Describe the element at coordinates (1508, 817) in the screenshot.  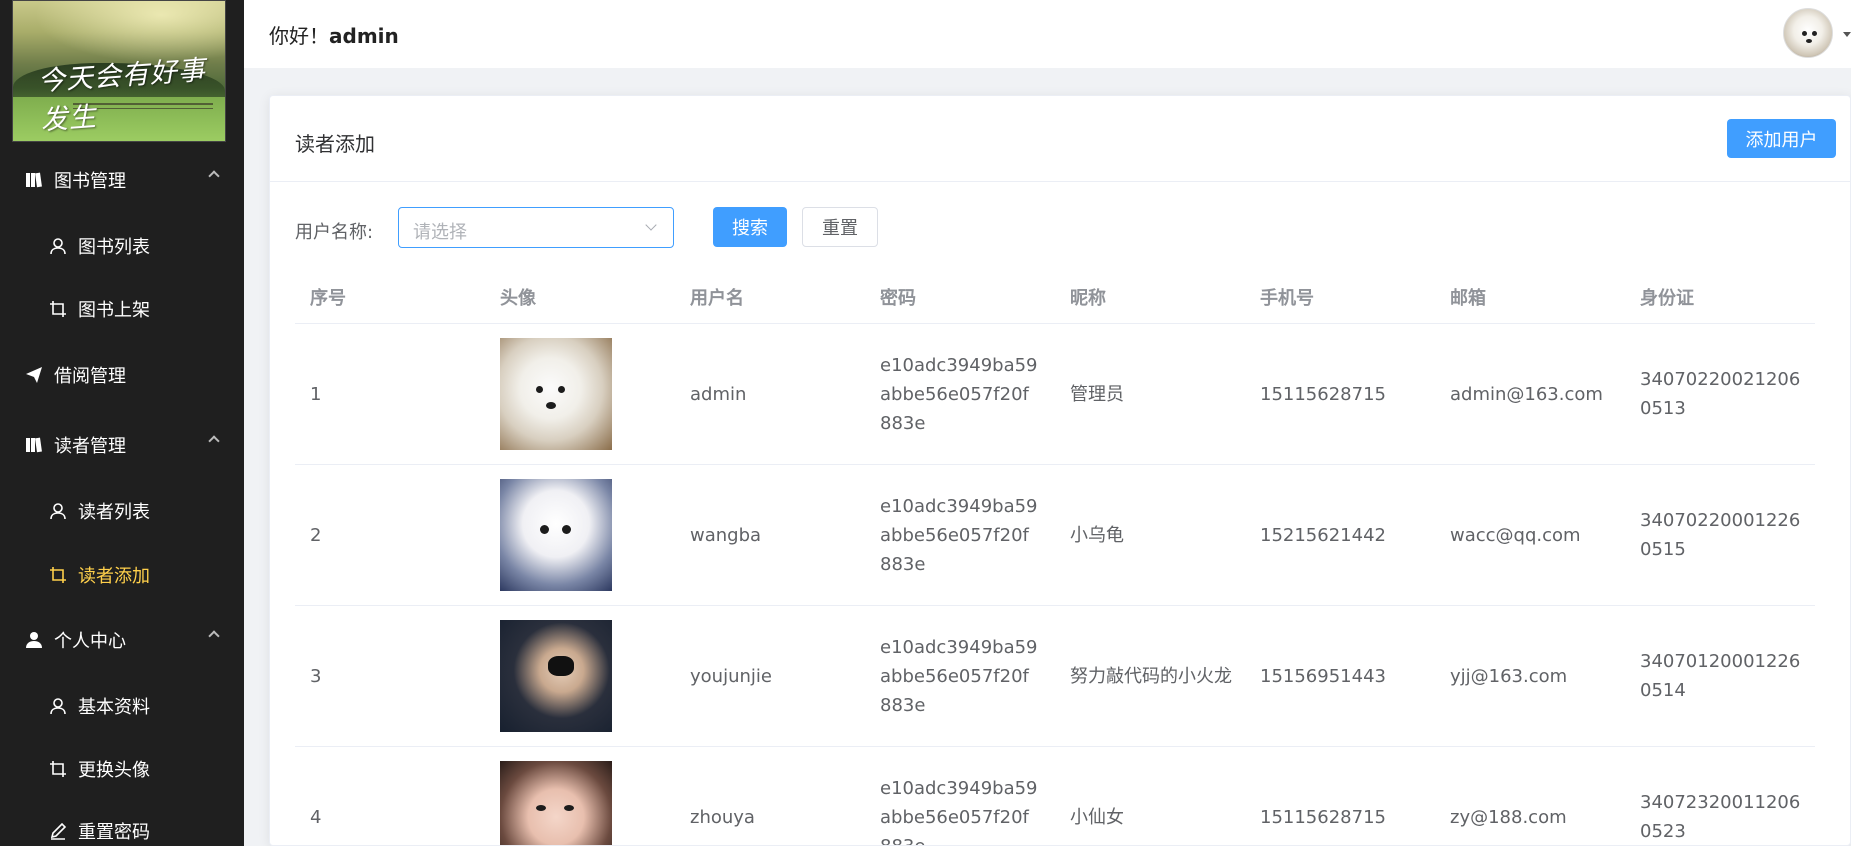
I see `cell-email: zy@188.com` at that location.